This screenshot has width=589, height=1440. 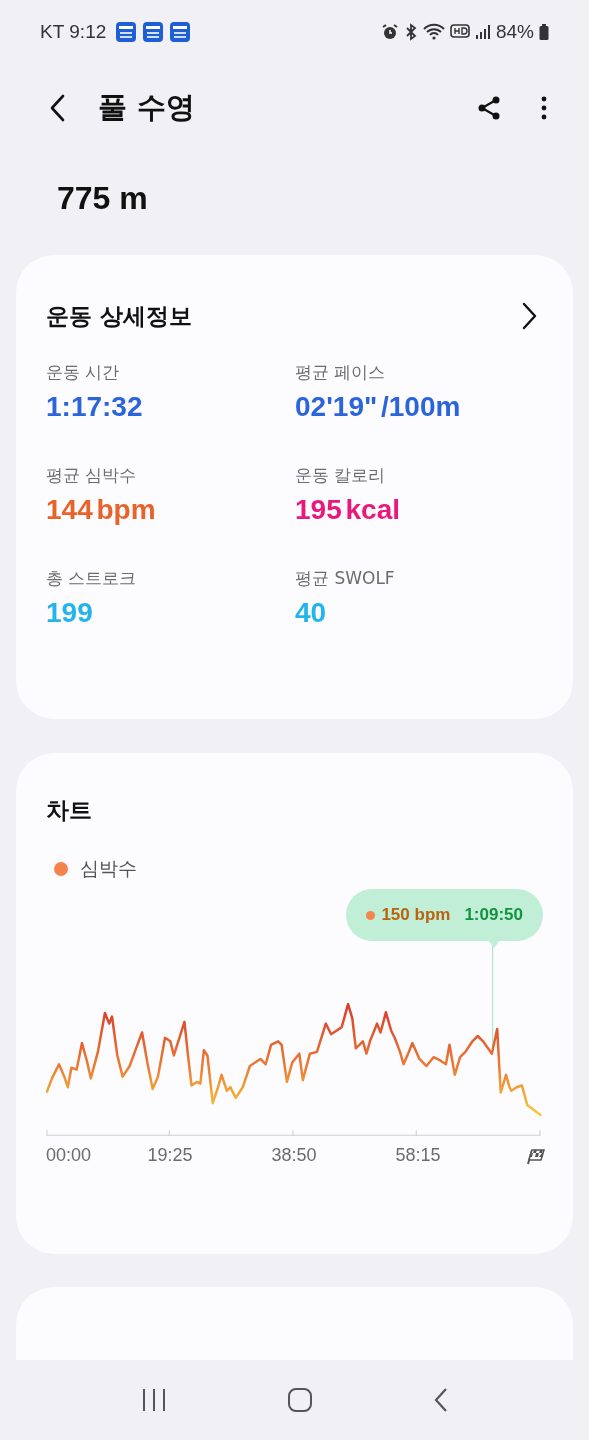 What do you see at coordinates (311, 613) in the screenshot?
I see `stat-value: 40` at bounding box center [311, 613].